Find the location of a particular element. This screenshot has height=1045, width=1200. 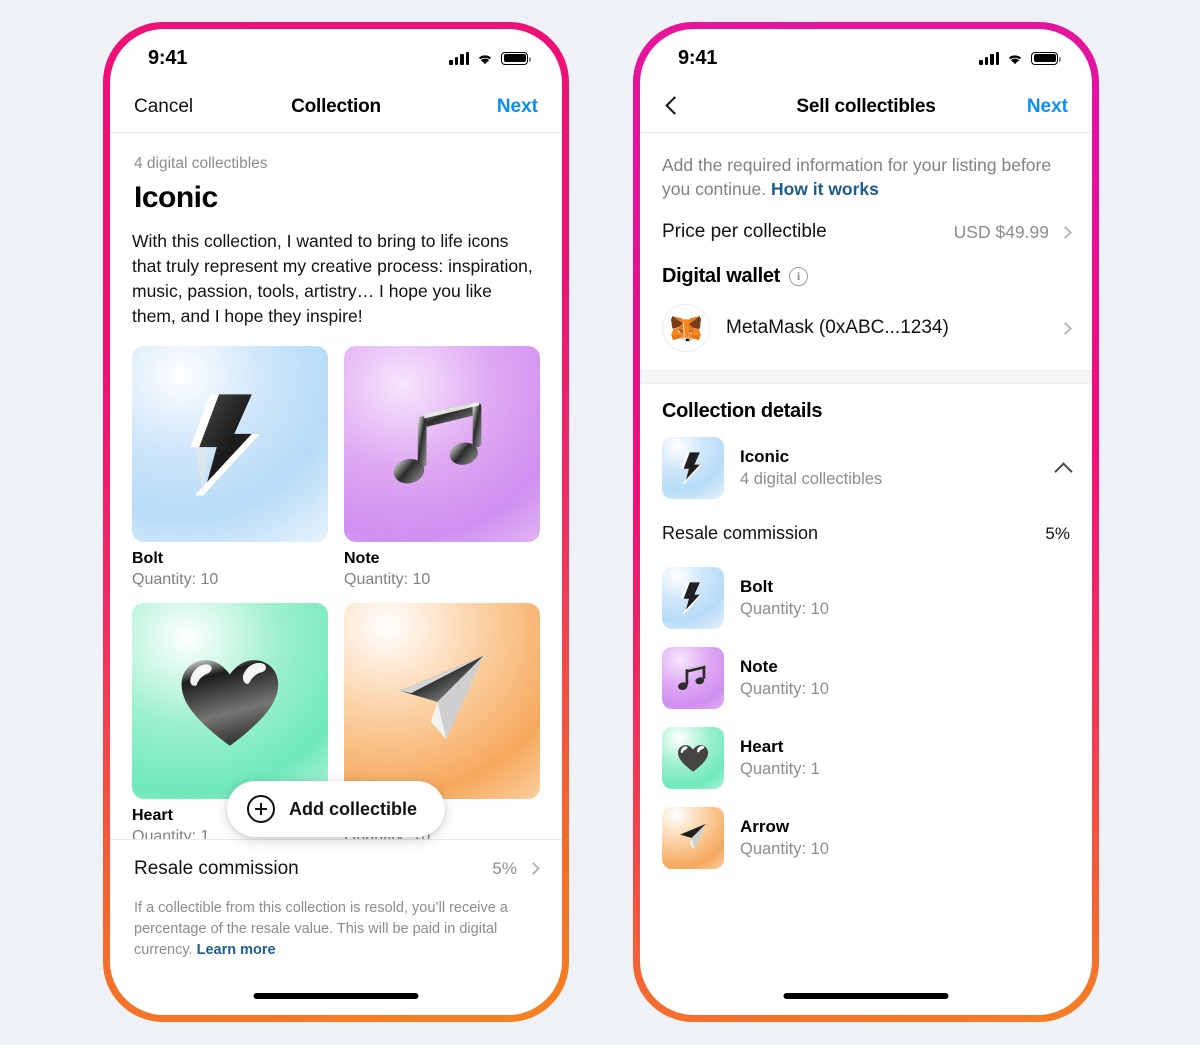

chevron-left-icon is located at coordinates (674, 105).